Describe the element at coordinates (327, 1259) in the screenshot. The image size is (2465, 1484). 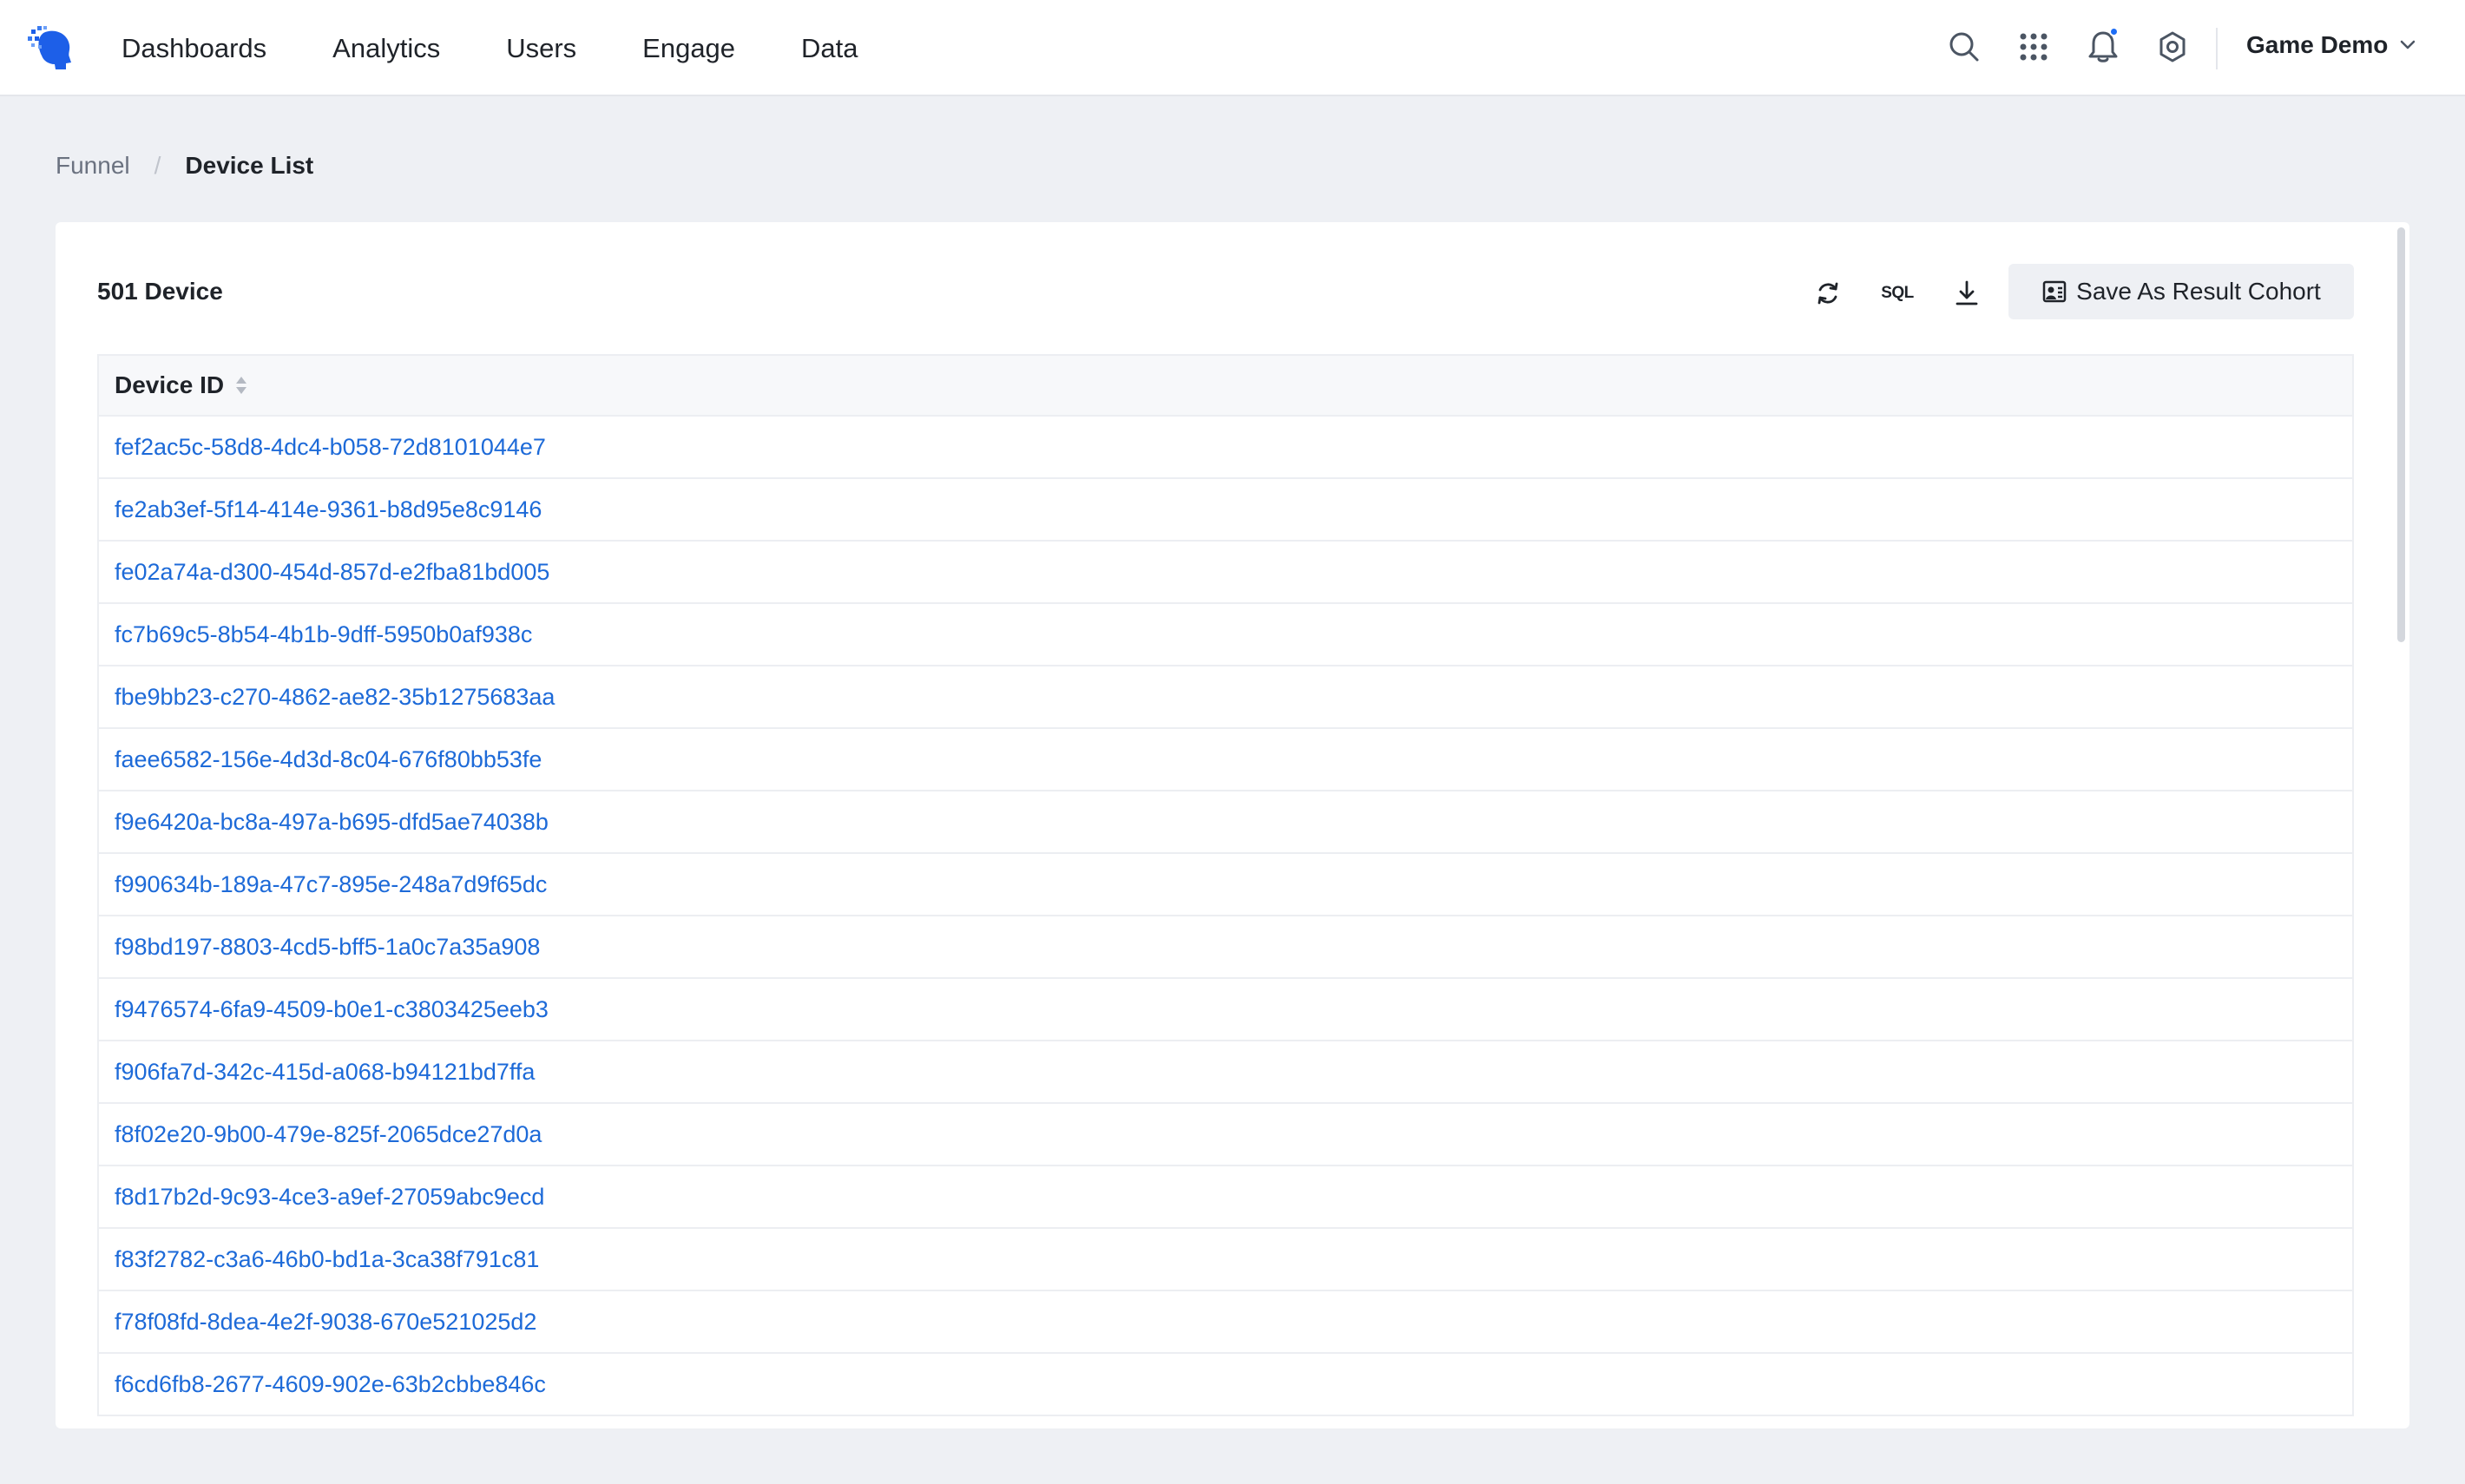
I see `device-id-link: f83f2782-c3a6-46b0-bd1a-3ca38f791c81` at that location.